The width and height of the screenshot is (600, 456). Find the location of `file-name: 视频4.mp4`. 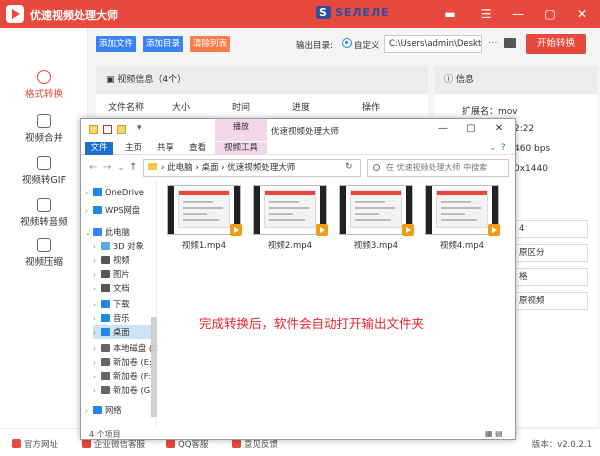

file-name: 视频4.mp4 is located at coordinates (462, 245).